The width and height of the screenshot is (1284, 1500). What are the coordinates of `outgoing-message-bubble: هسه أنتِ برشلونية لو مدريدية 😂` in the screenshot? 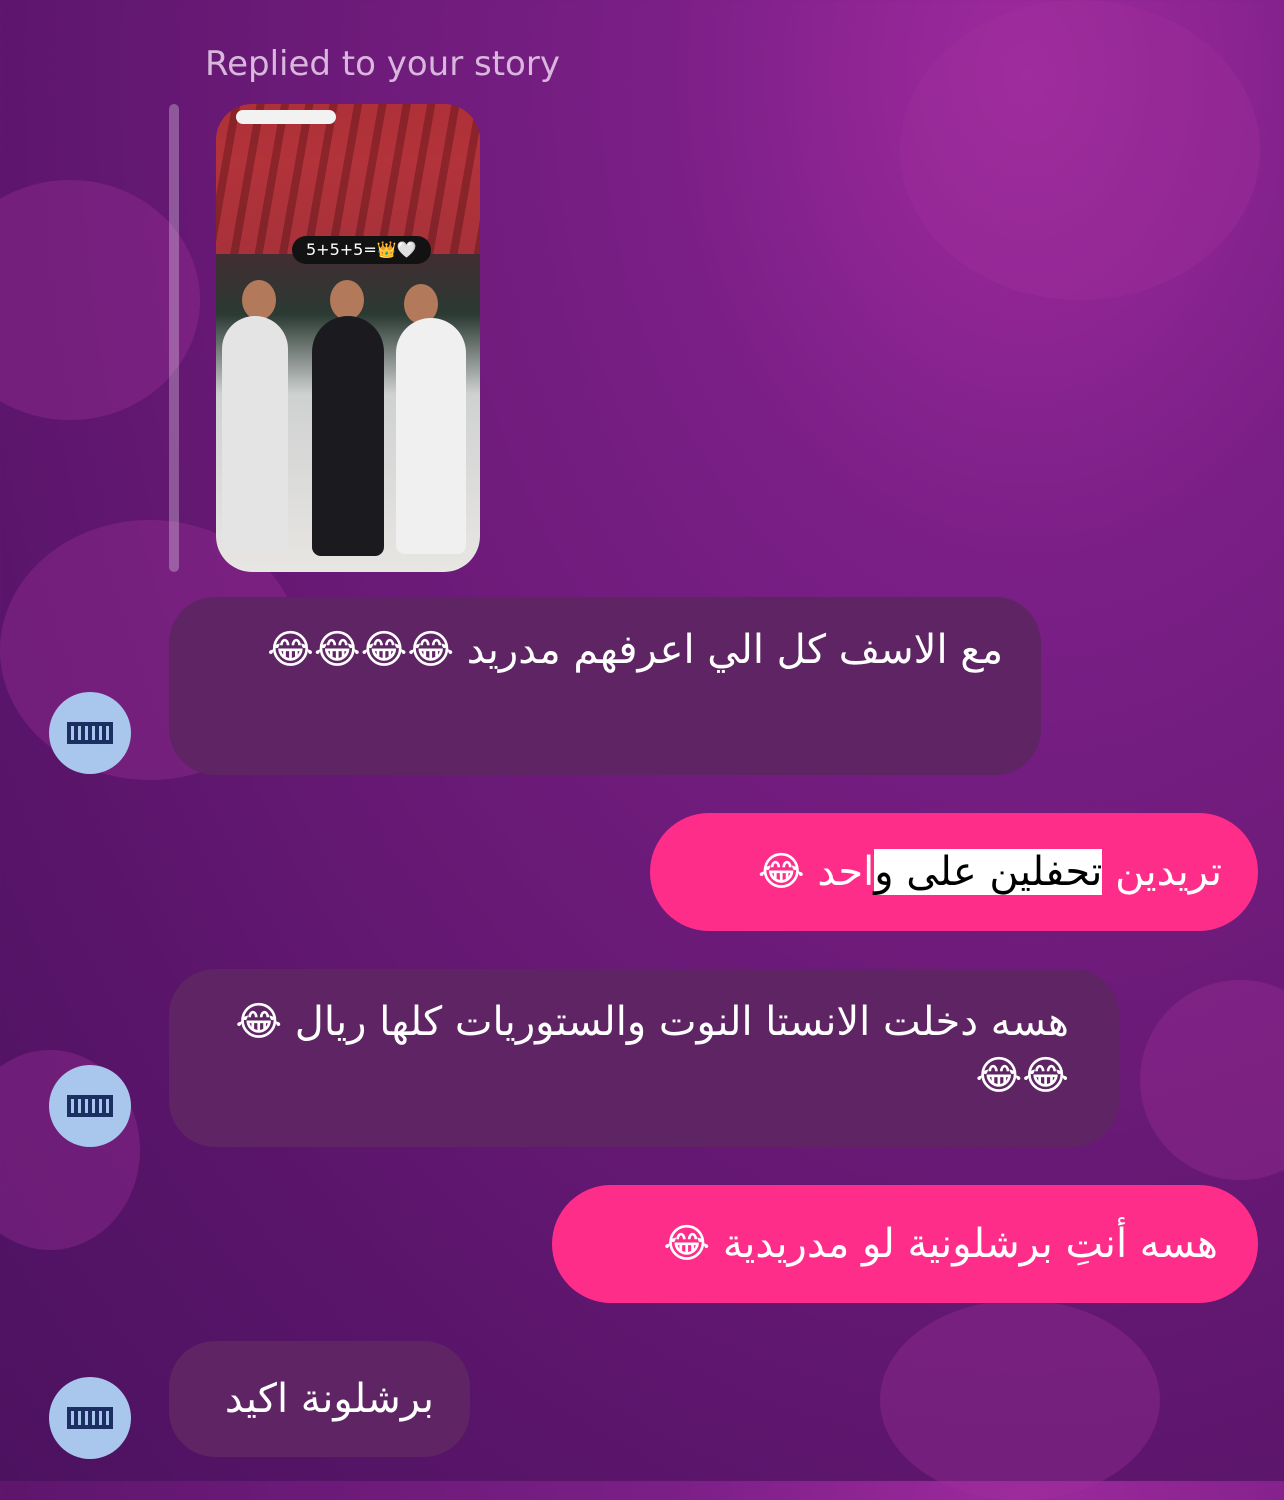 It's located at (905, 1244).